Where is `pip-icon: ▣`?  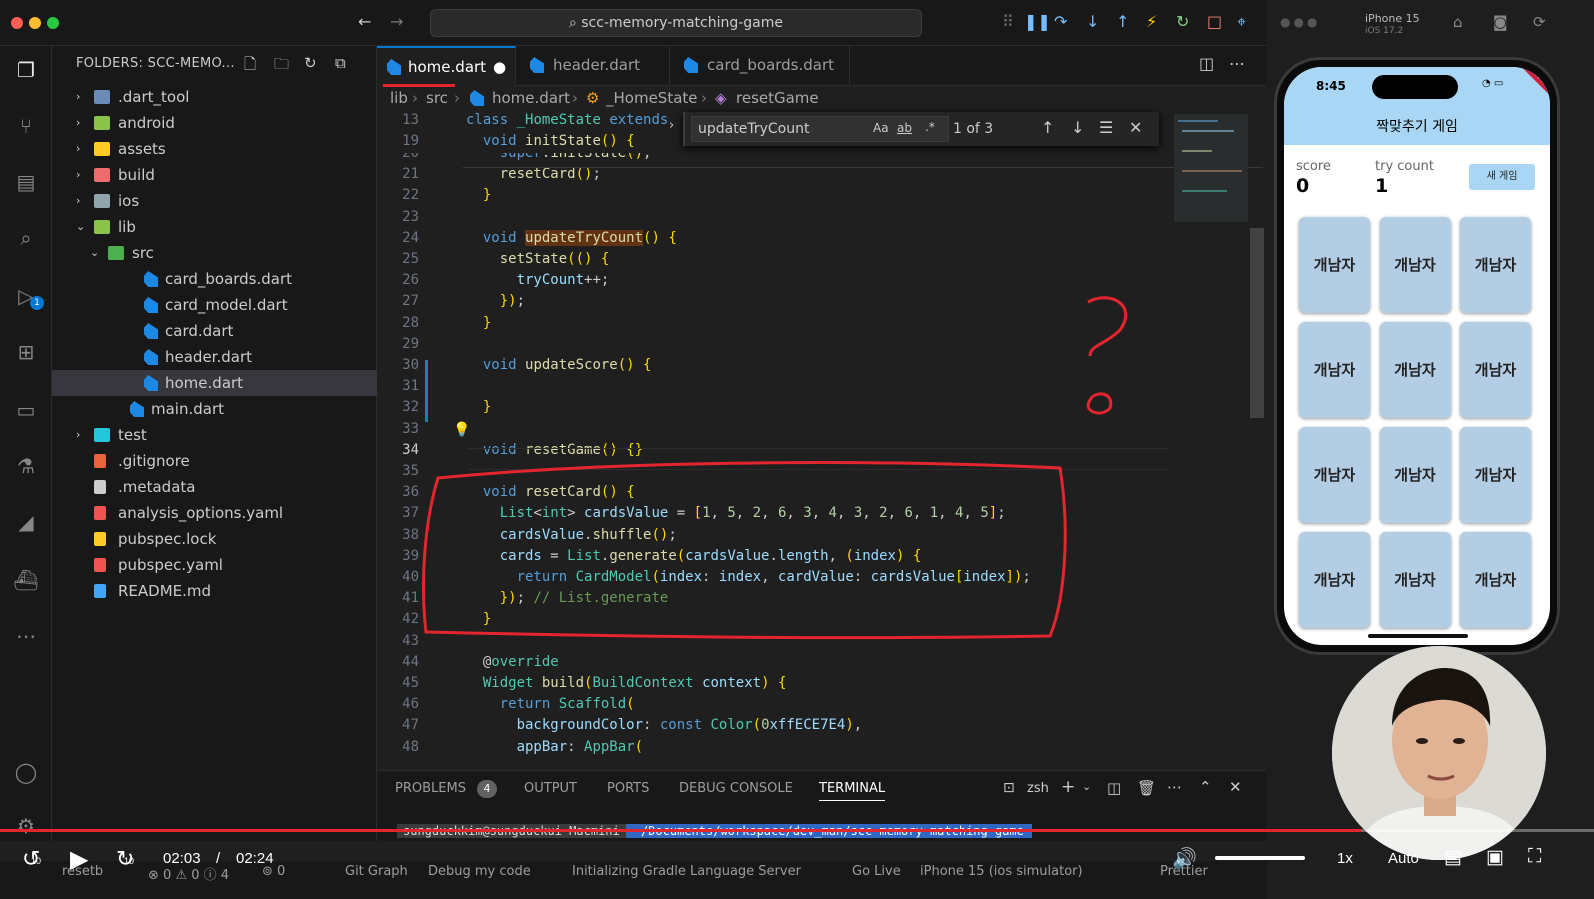 pip-icon: ▣ is located at coordinates (1495, 857).